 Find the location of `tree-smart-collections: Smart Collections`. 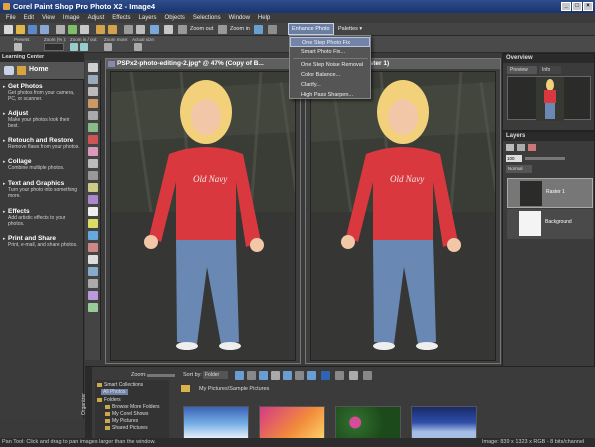

tree-smart-collections: Smart Collections is located at coordinates (120, 385).